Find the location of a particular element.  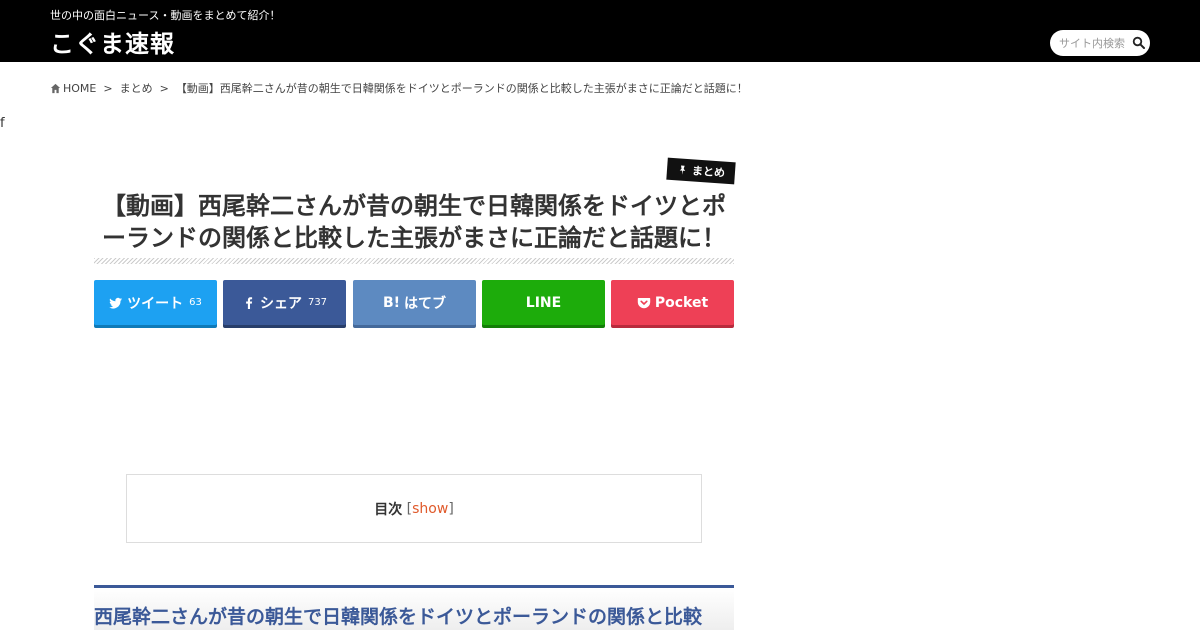

line-share-label: LINE is located at coordinates (543, 302).